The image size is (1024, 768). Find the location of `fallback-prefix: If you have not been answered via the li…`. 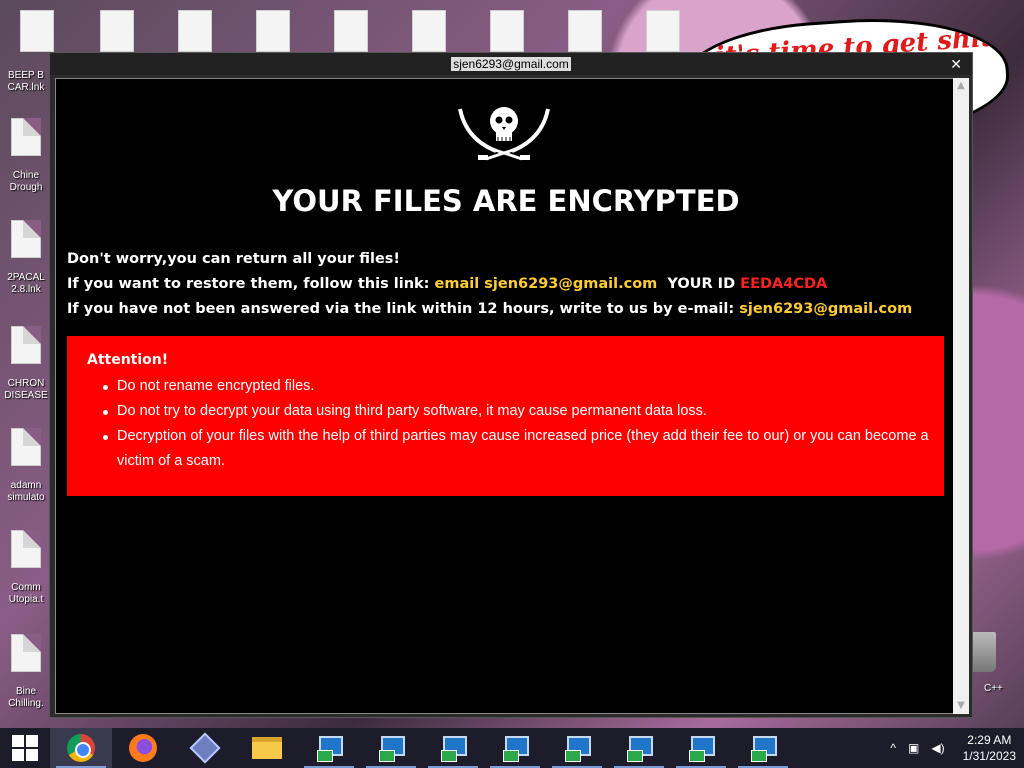

fallback-prefix: If you have not been answered via the li… is located at coordinates (401, 309).